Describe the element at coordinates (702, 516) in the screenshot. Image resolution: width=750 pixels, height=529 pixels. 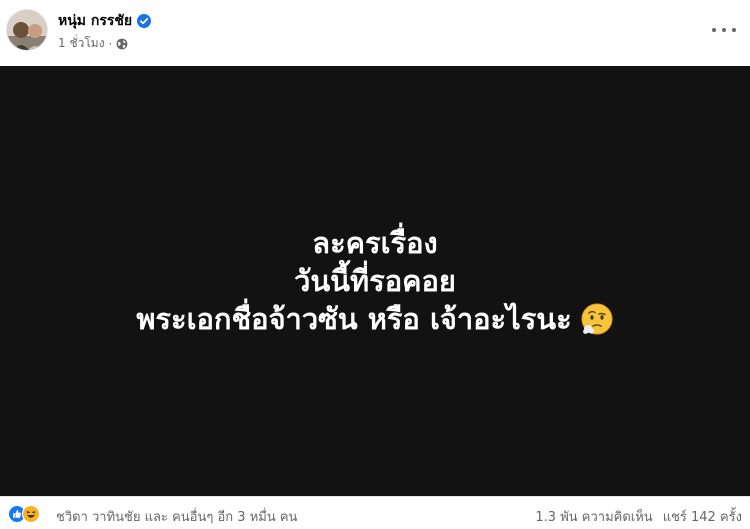
I see `share-count: แชร์ 142 ครั้ง` at that location.